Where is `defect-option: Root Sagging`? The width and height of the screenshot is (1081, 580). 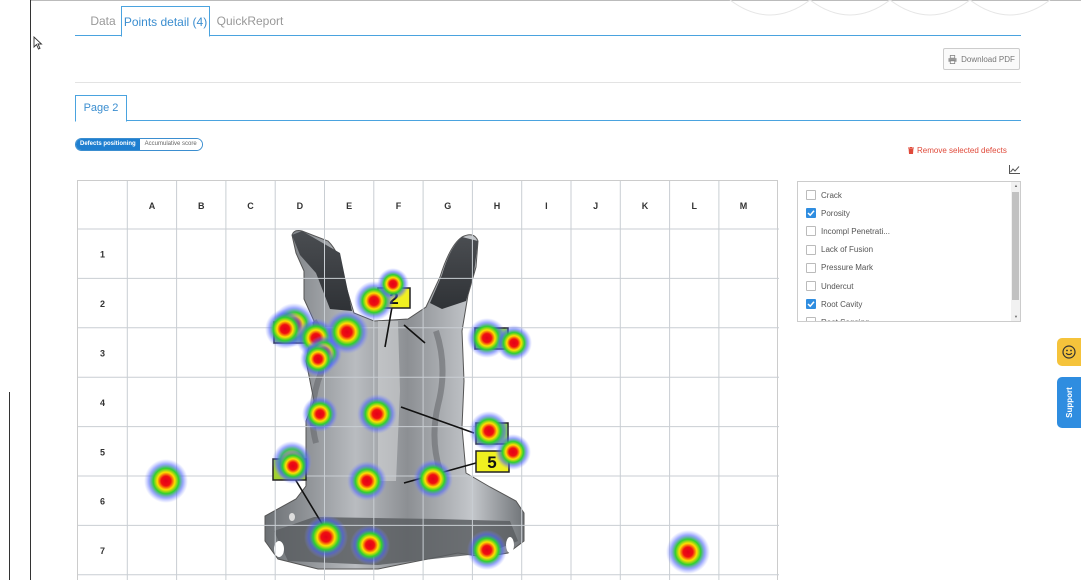
defect-option: Root Sagging is located at coordinates (909, 317).